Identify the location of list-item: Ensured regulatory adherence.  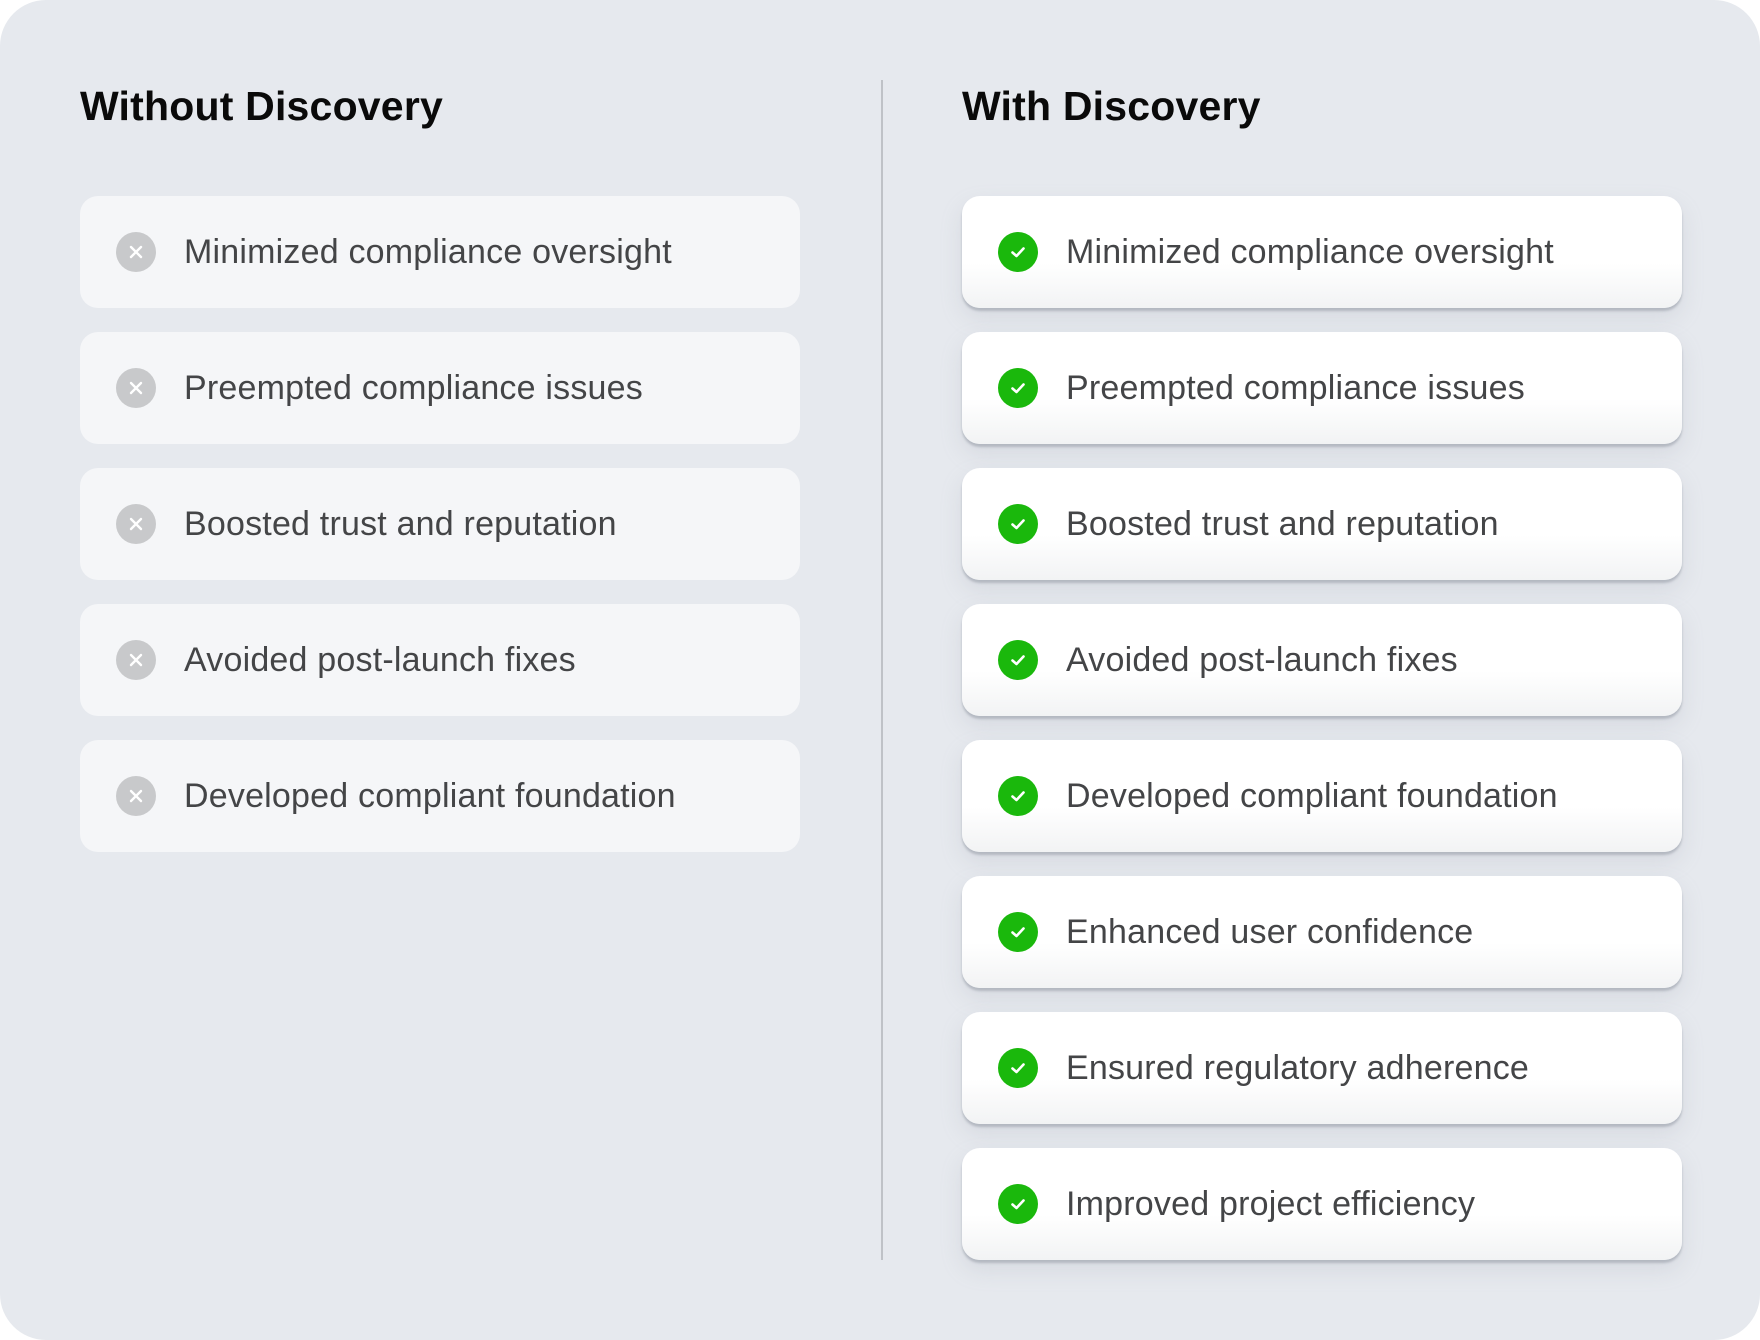
(1322, 1068).